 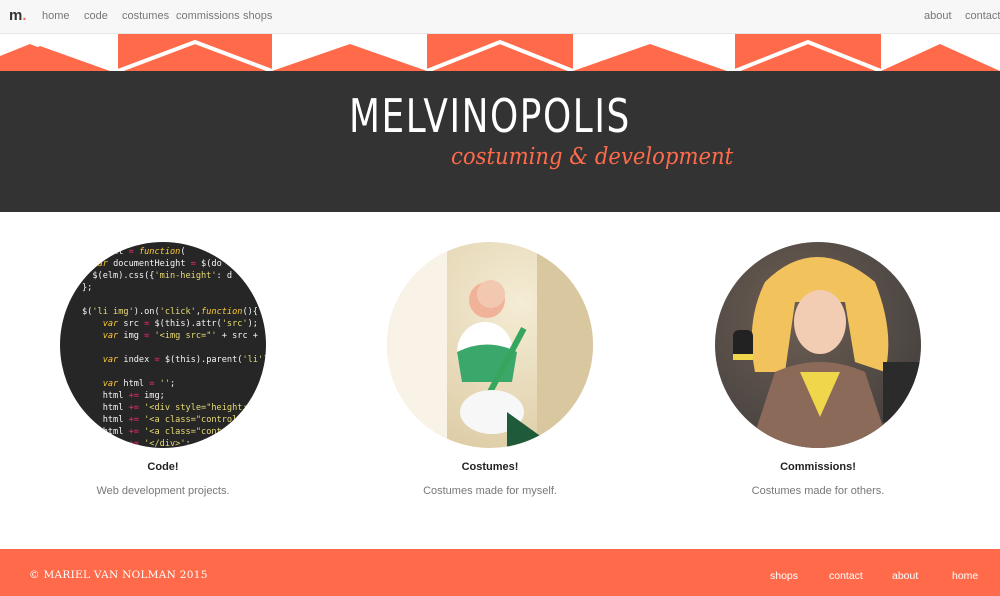 What do you see at coordinates (145, 16) in the screenshot?
I see `nav-link-costumes: costumes` at bounding box center [145, 16].